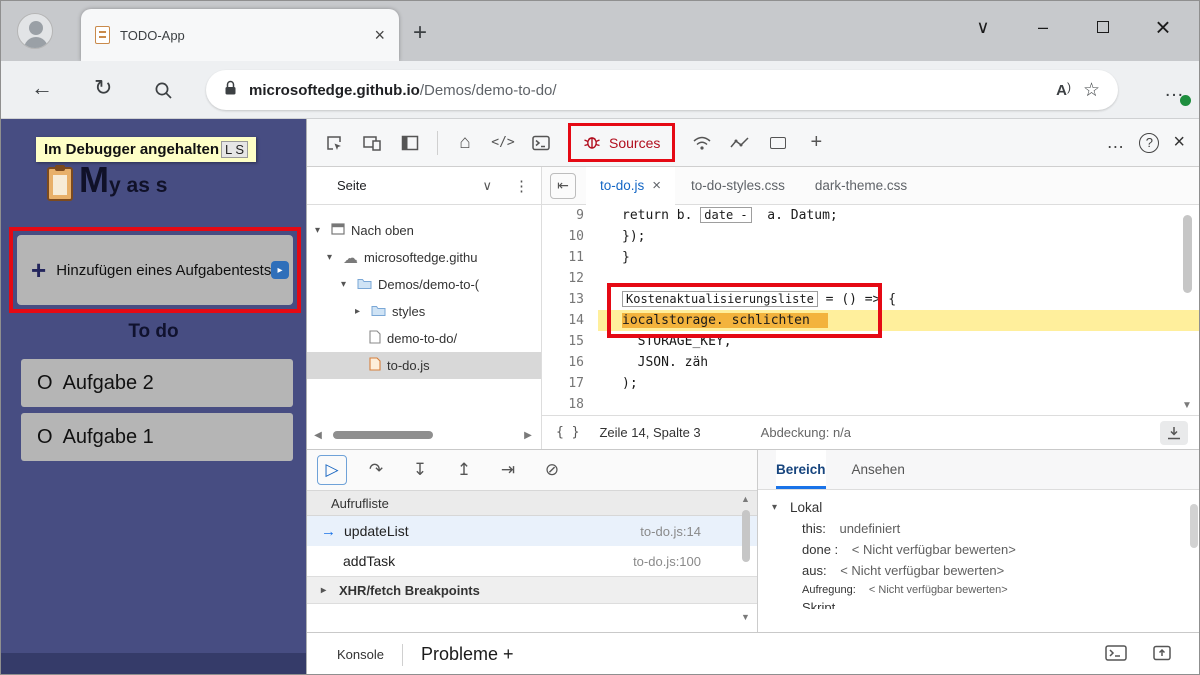 This screenshot has height=675, width=1200. I want to click on tree-horizontal-scrollbar: ◀ ▶, so click(423, 435).